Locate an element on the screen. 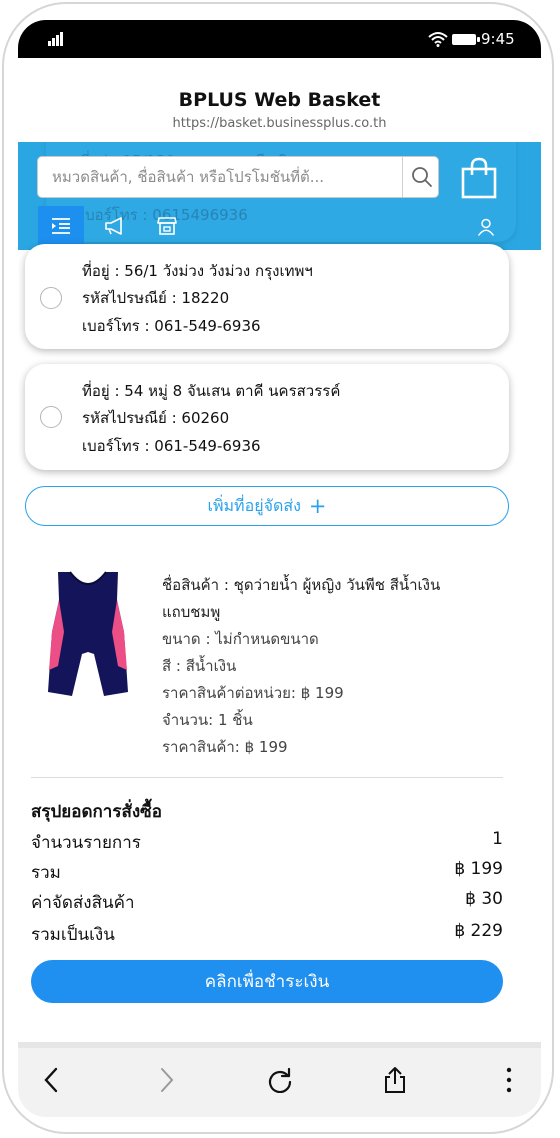 The image size is (560, 1138). back-button is located at coordinates (52, 1080).